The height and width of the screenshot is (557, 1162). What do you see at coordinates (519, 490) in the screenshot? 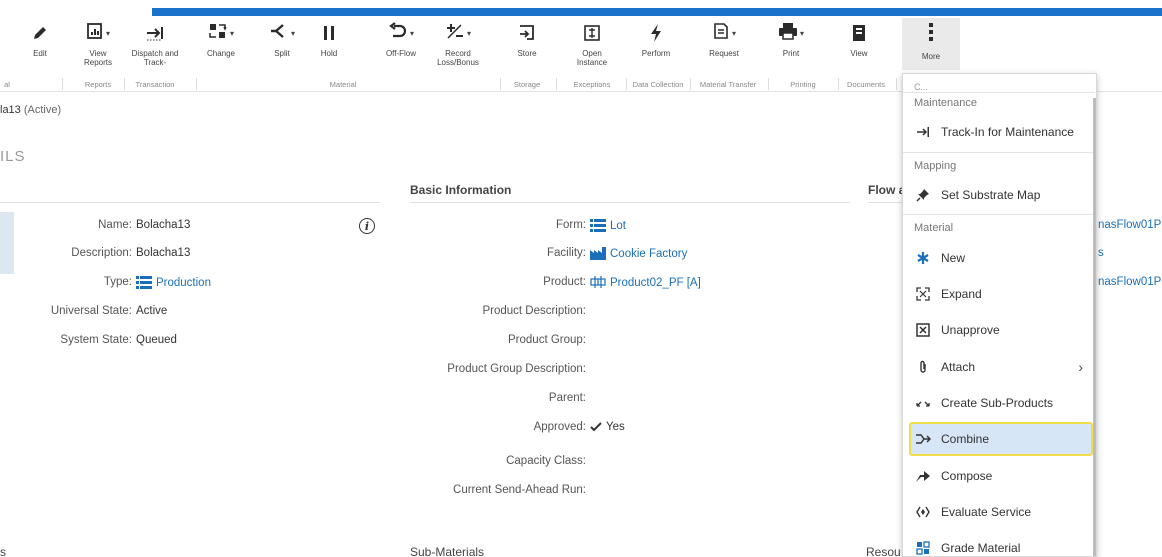
I see `field-current-send-ahead-run: Current Send-Ahead Run:` at bounding box center [519, 490].